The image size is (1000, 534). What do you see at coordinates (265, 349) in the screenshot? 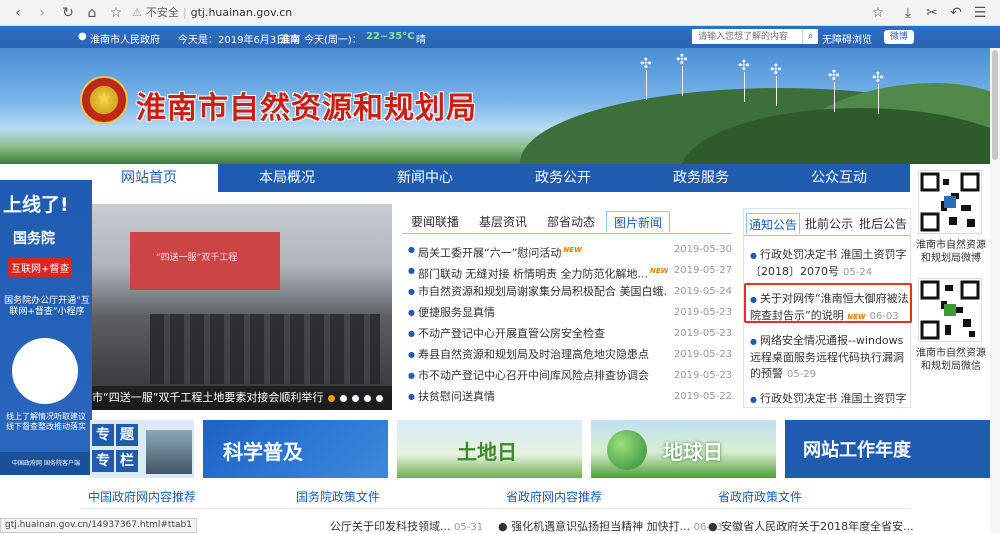
I see `meeting-attendees` at bounding box center [265, 349].